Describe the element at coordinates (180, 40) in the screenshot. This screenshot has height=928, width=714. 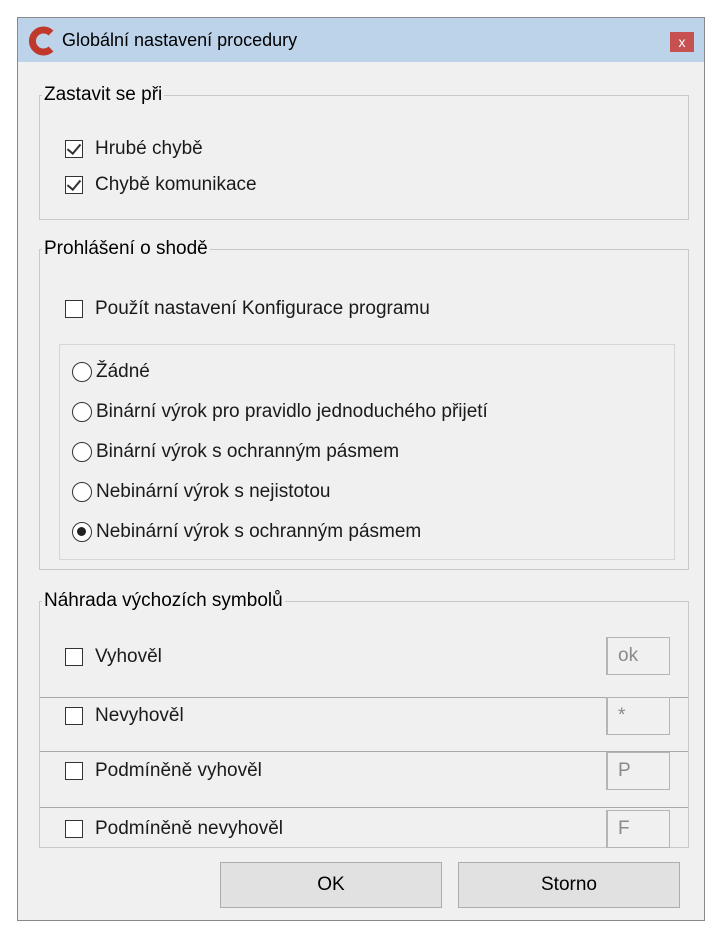
I see `window-title: Globální nastavení procedury` at that location.